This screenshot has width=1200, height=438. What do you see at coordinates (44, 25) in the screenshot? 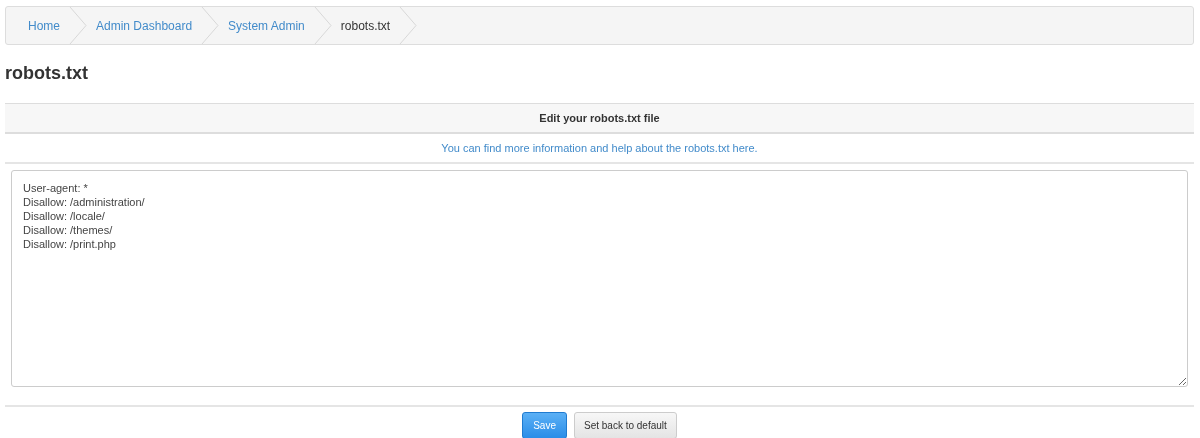
I see `breadcrumb-link: Home` at bounding box center [44, 25].